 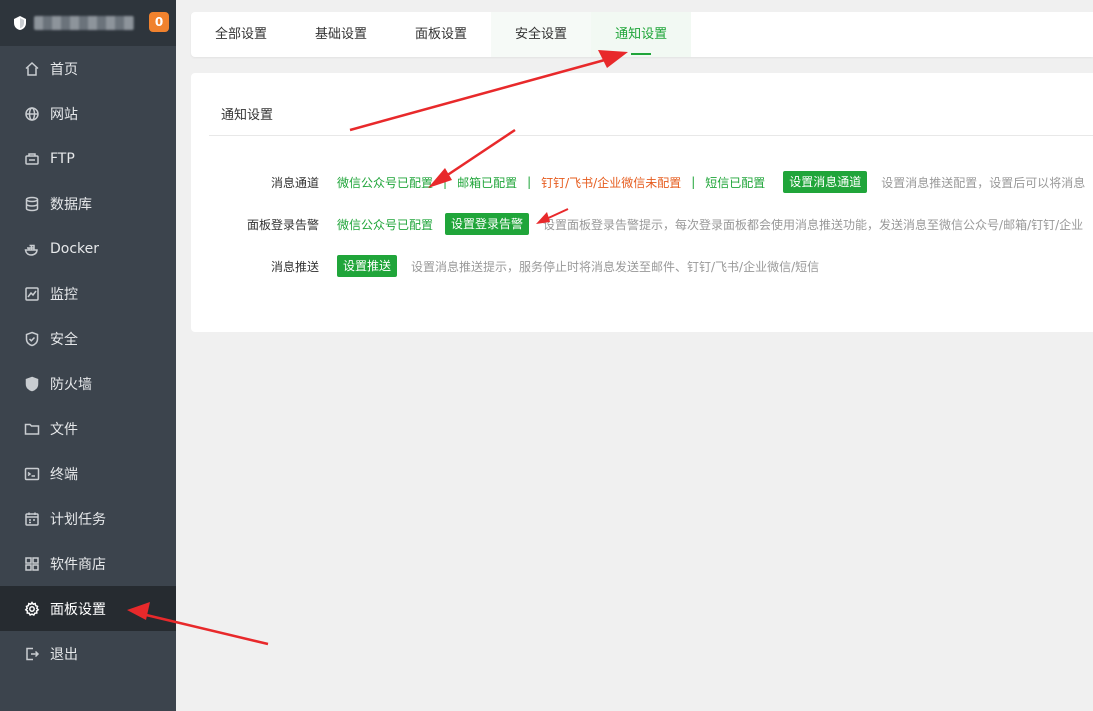 I want to click on set-push-button: 设置推送, so click(x=367, y=266).